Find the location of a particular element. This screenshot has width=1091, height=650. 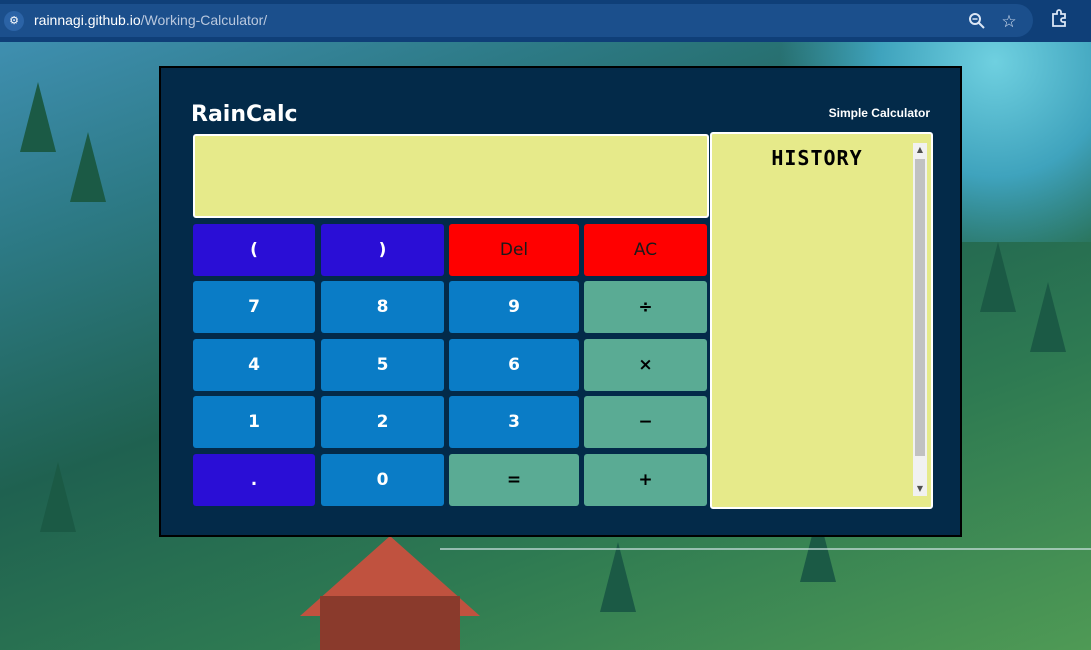

url-text: rainnagi.github.io/Working-Calculator/ is located at coordinates (150, 20).